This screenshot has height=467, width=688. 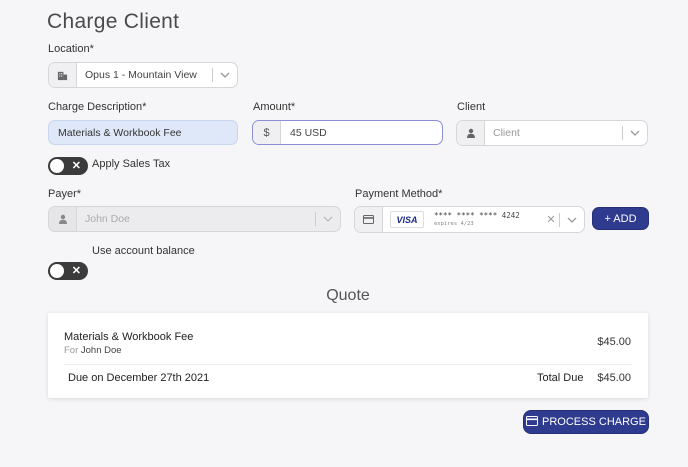 I want to click on account-balance-label: Use account balance, so click(x=143, y=251).